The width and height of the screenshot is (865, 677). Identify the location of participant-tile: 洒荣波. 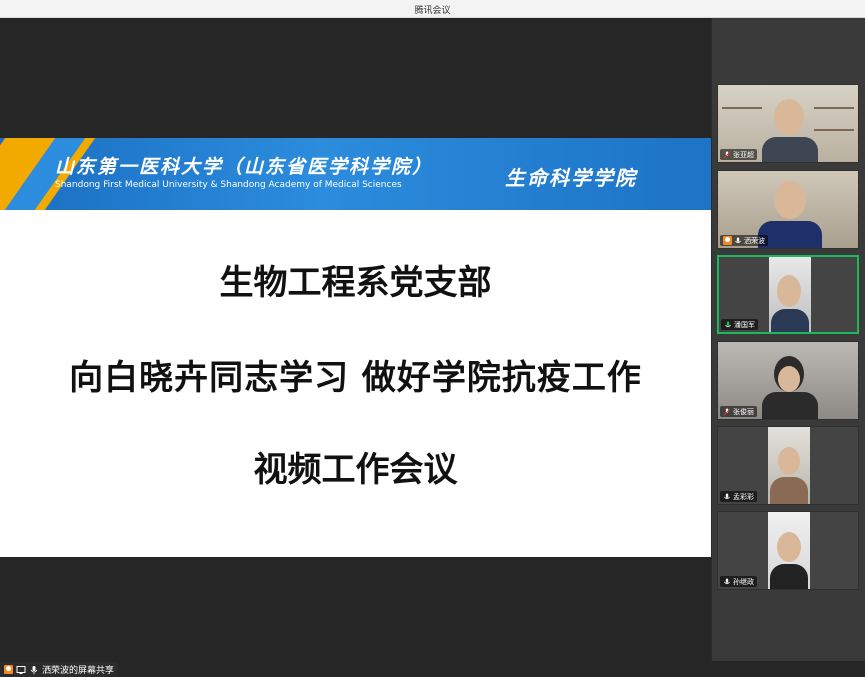
(788, 209).